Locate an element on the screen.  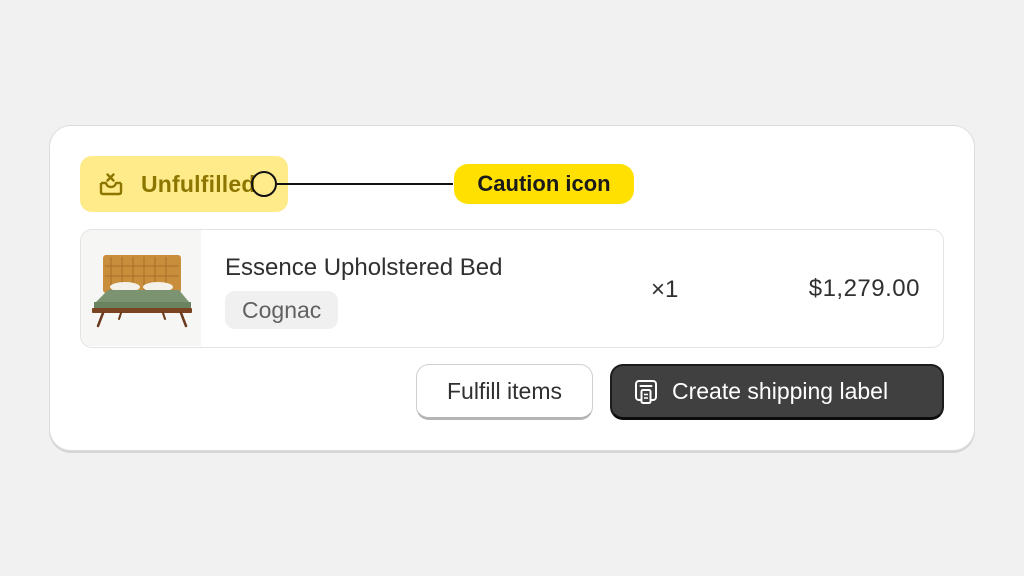
create-shipping-label-button: Create shipping label is located at coordinates (777, 392).